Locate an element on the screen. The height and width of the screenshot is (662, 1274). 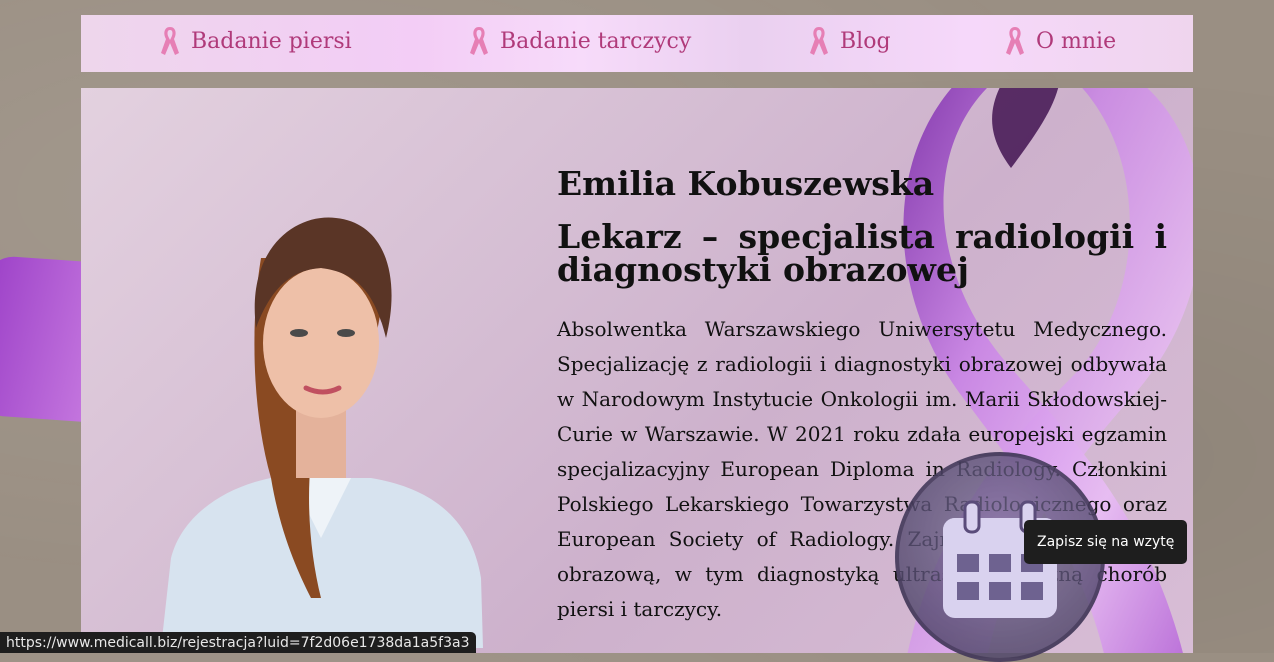
nav-item-label: Badanie tarczycy is located at coordinates (596, 41).